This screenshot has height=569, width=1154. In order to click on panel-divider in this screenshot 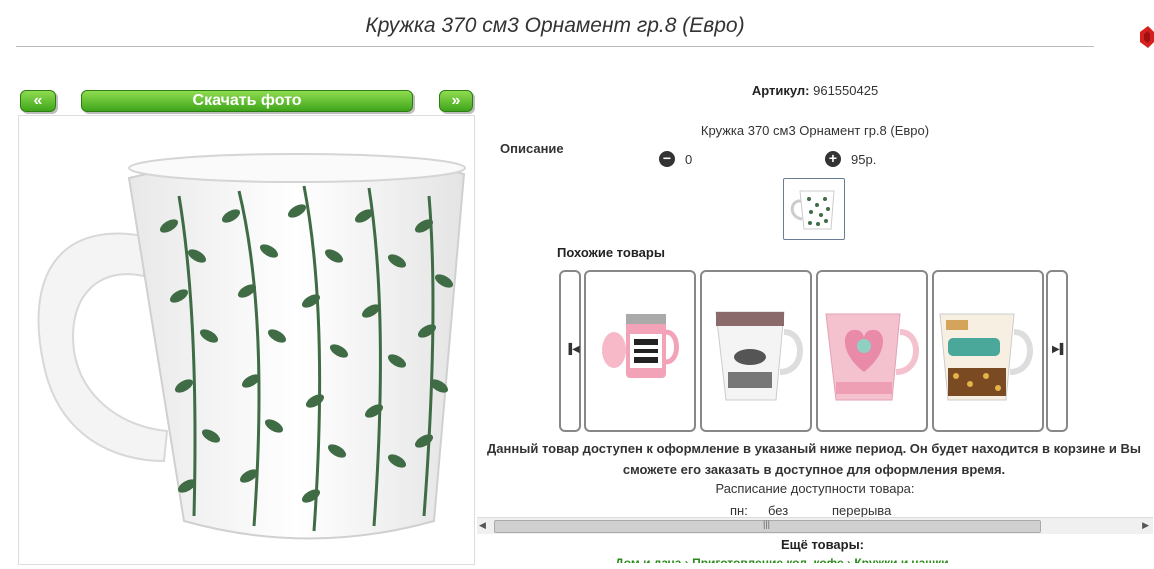, I will do `click(474, 339)`.